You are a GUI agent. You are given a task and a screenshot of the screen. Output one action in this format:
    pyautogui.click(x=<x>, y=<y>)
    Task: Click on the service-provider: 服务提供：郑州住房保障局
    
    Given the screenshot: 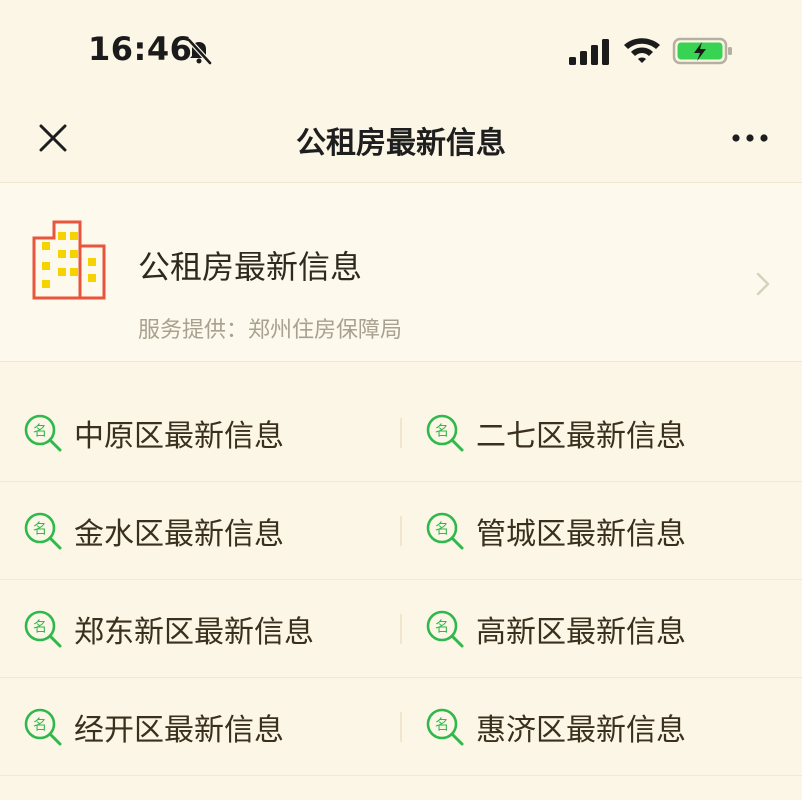 What is the action you would take?
    pyautogui.click(x=270, y=330)
    